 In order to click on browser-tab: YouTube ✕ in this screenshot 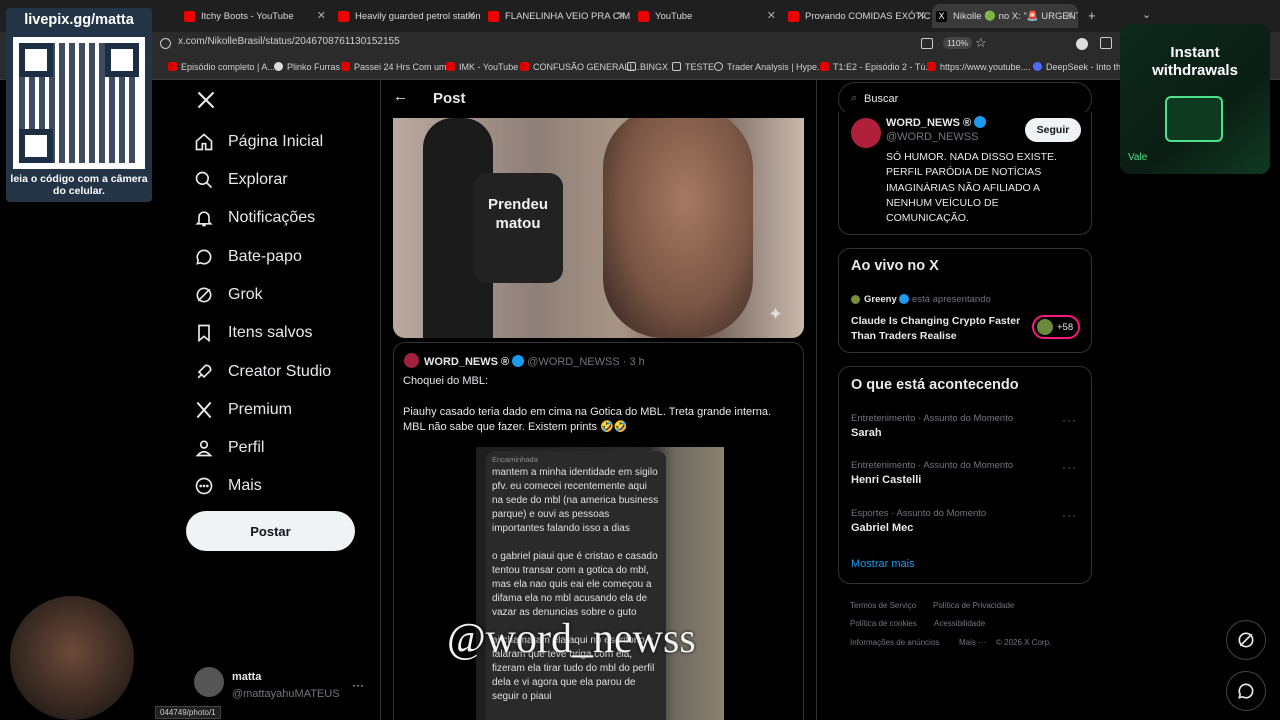, I will do `click(707, 16)`.